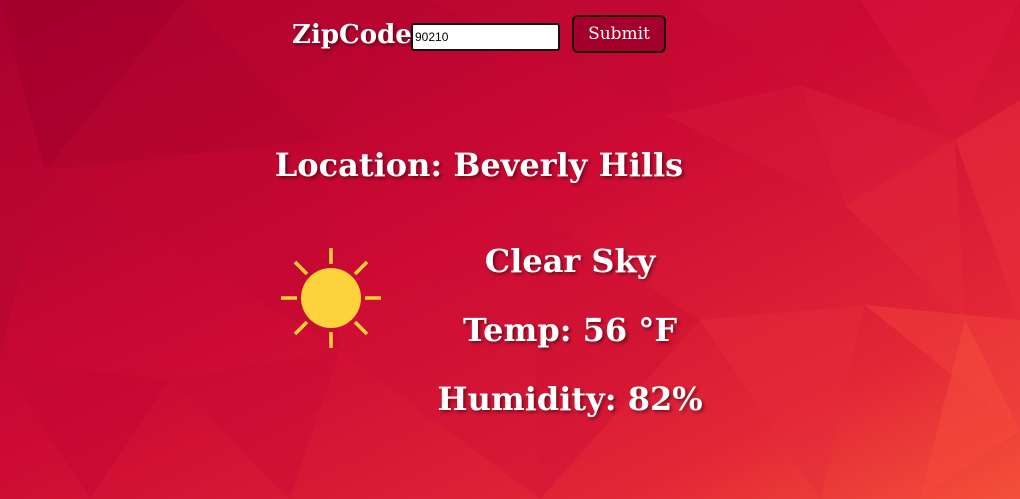  I want to click on sun-icon, so click(331, 298).